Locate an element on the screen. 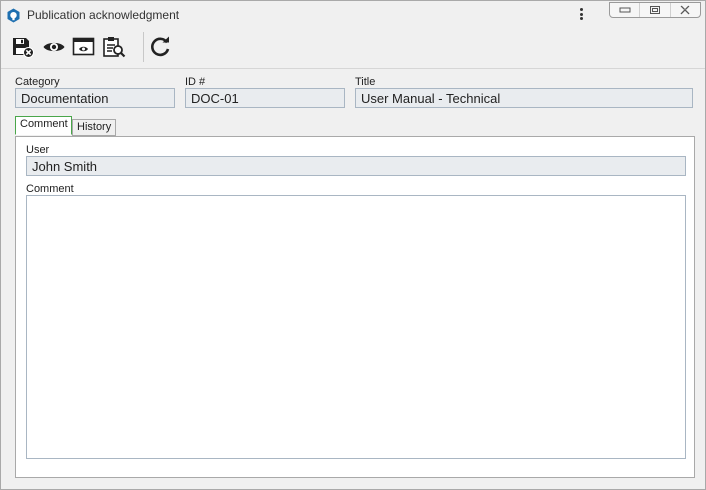 Image resolution: width=706 pixels, height=490 pixels. save-and-close-icon is located at coordinates (23, 48).